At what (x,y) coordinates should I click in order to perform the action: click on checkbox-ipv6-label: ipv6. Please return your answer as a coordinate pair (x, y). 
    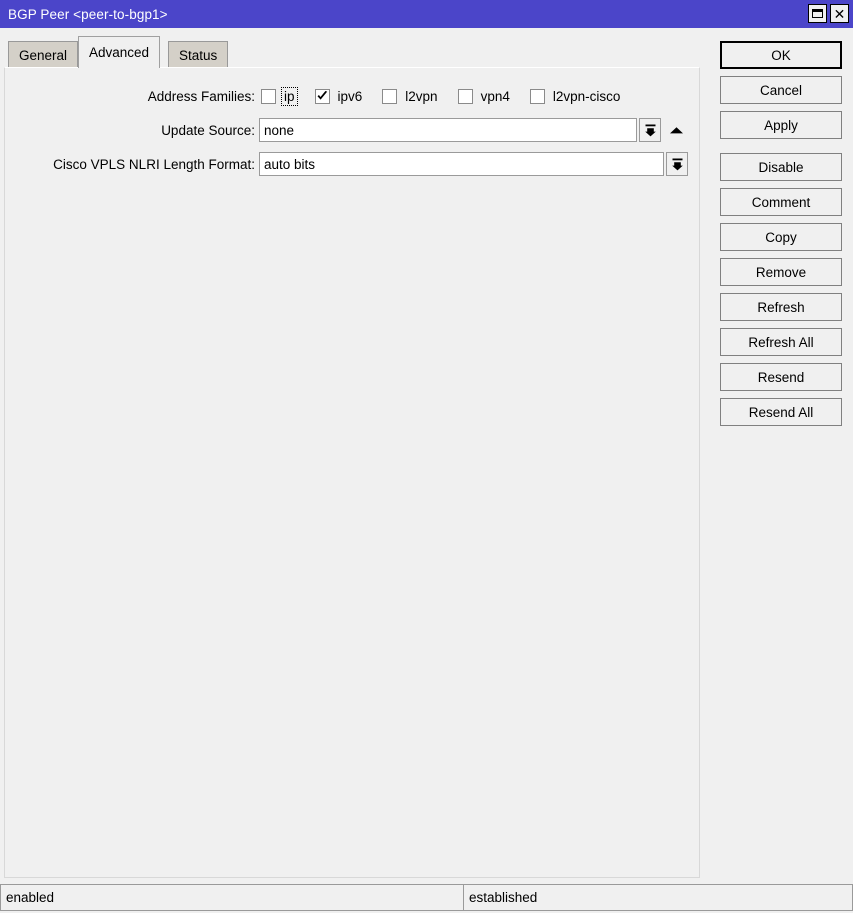
    Looking at the image, I should click on (350, 96).